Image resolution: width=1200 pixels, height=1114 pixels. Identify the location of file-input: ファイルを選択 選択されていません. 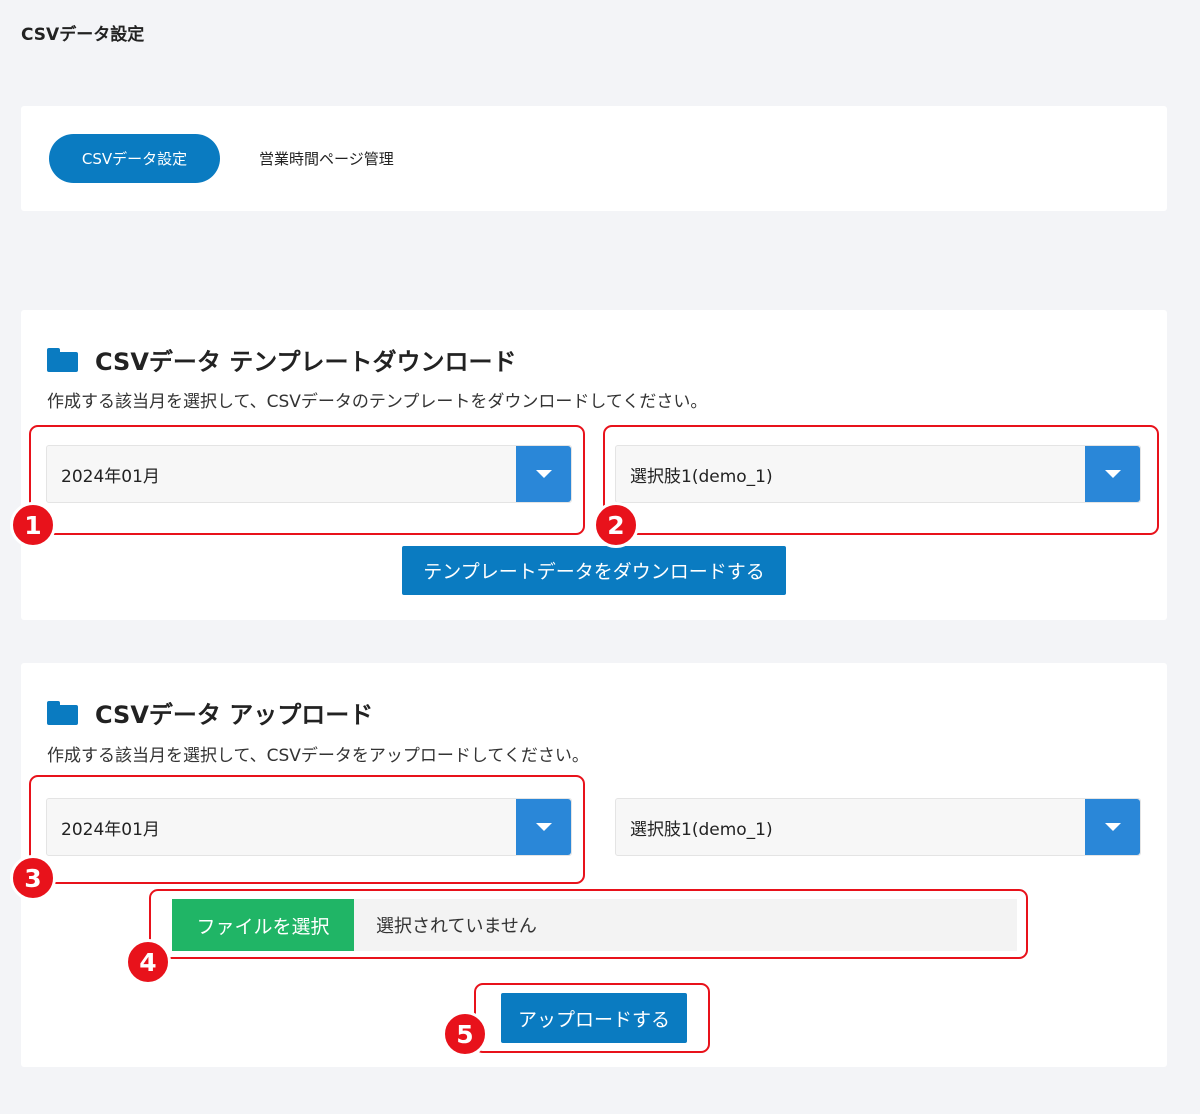
(594, 925).